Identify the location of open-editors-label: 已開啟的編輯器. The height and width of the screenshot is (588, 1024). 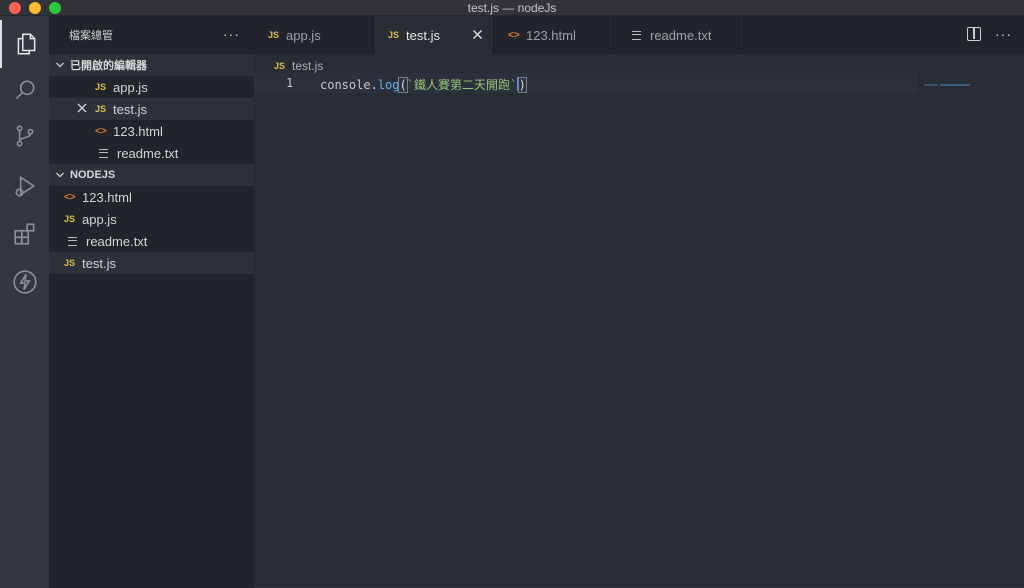
(108, 66).